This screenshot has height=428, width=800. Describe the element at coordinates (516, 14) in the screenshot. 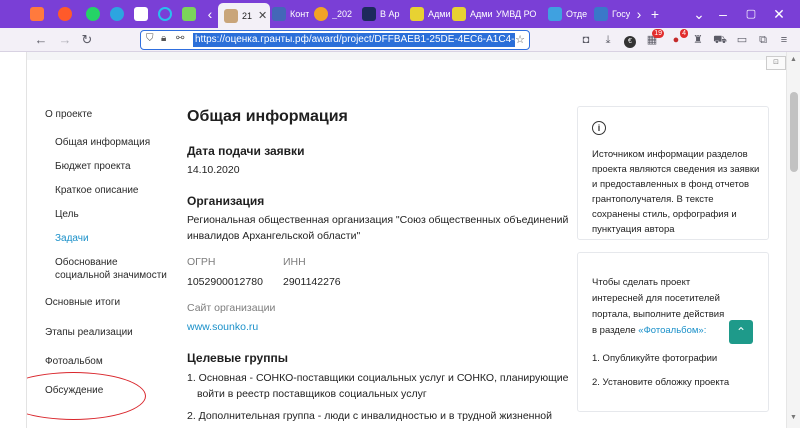

I see `tab-label: УМВД РО` at that location.